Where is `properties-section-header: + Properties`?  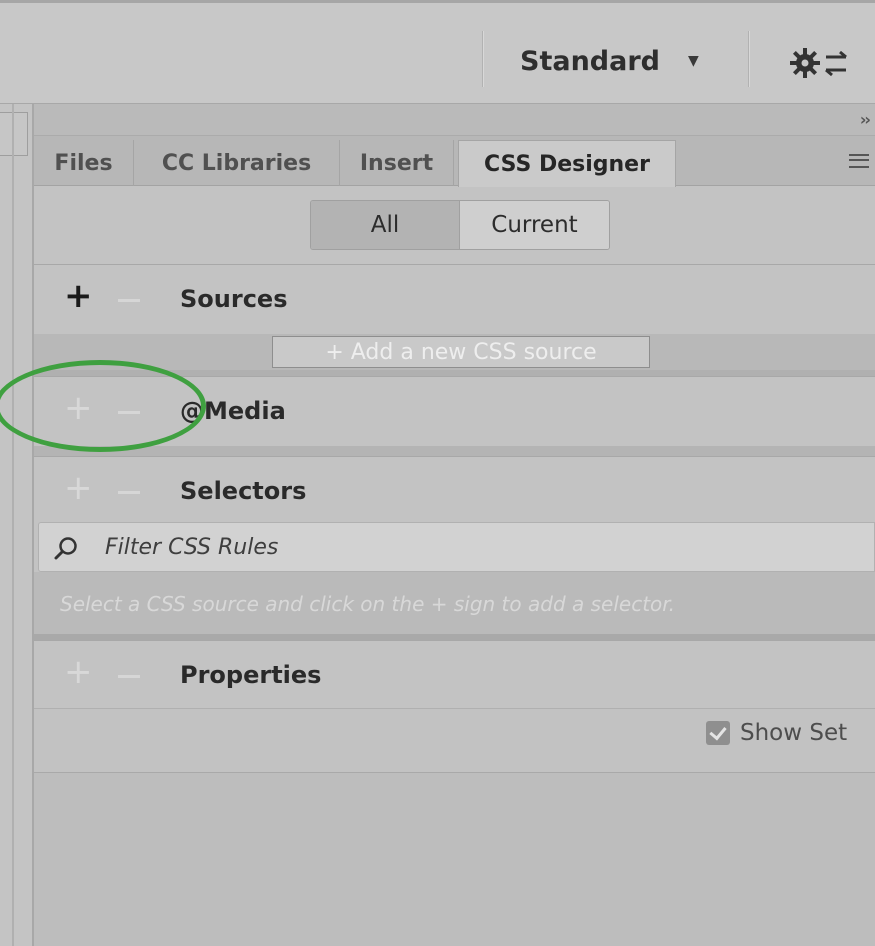
properties-section-header: + Properties is located at coordinates (454, 675).